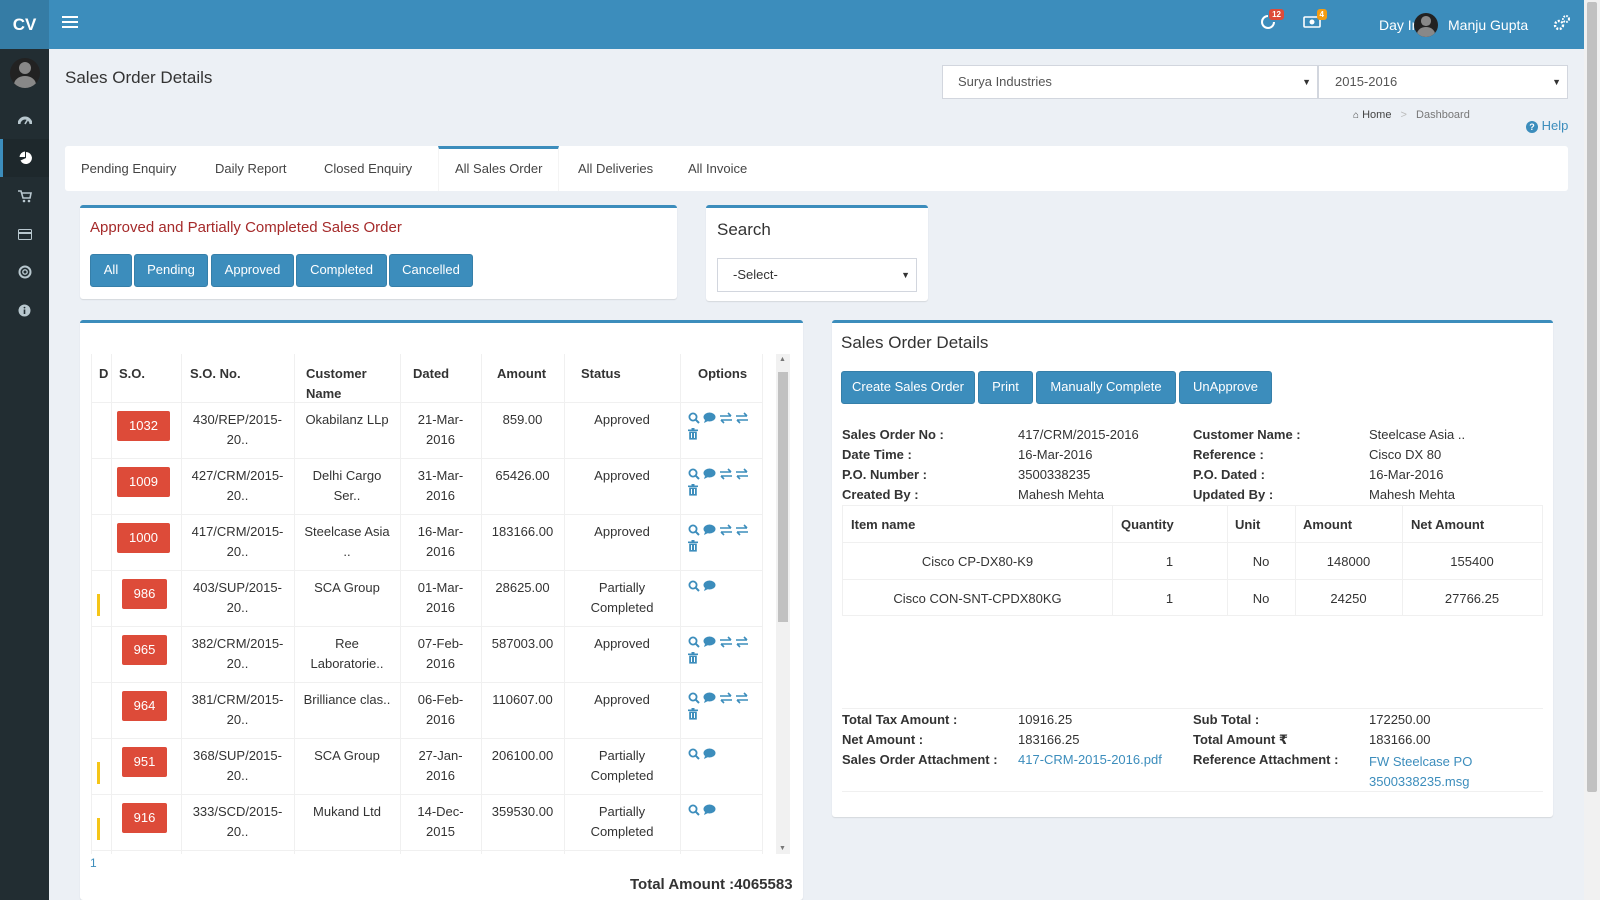 This screenshot has height=900, width=1600. I want to click on amount-cell: 65426.00, so click(522, 475).